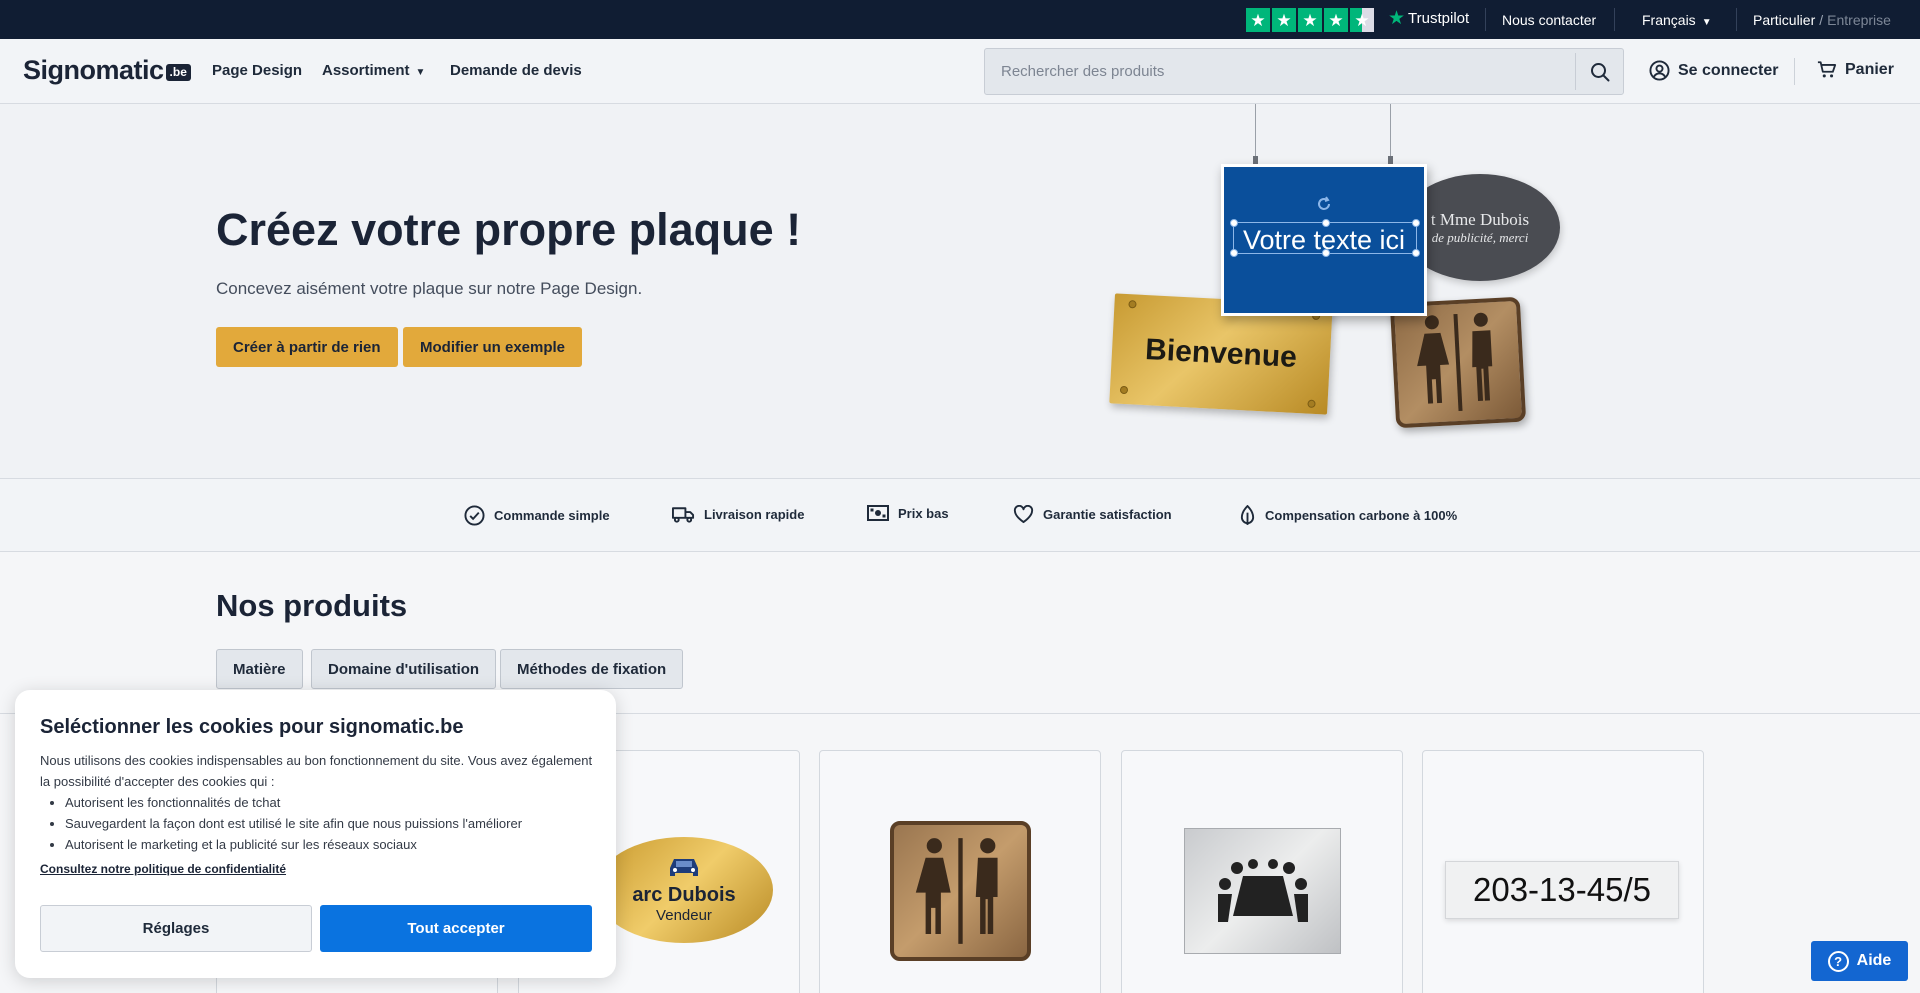 The height and width of the screenshot is (993, 1920). What do you see at coordinates (404, 669) in the screenshot?
I see `filter-usage-domain: Domaine d'utilisation` at bounding box center [404, 669].